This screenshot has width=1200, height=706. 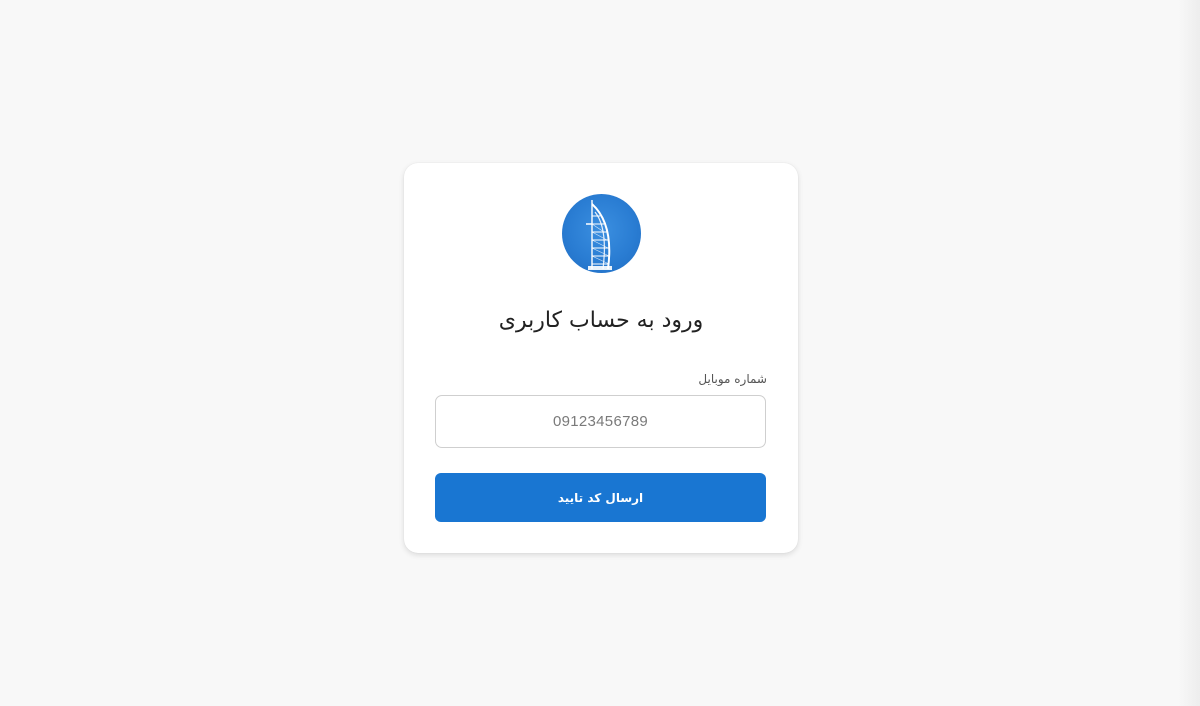 What do you see at coordinates (1189, 353) in the screenshot?
I see `page-edge-shadow` at bounding box center [1189, 353].